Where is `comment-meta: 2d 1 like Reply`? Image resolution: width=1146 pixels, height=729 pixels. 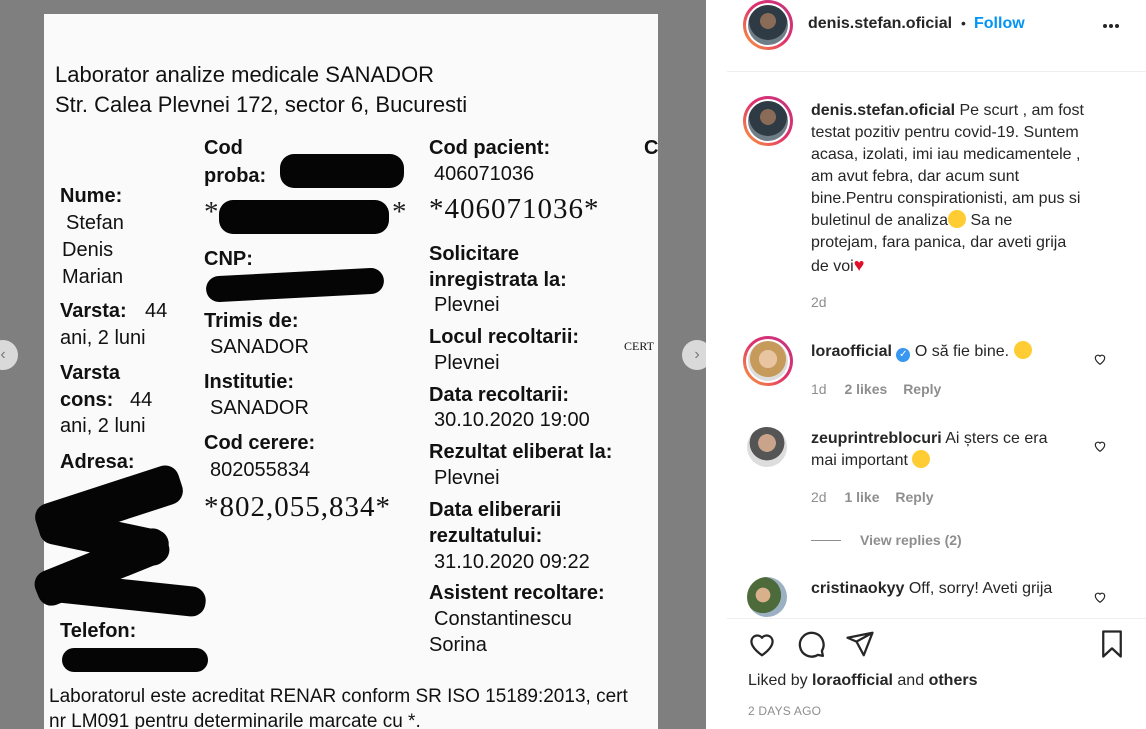 comment-meta: 2d 1 like Reply is located at coordinates (872, 497).